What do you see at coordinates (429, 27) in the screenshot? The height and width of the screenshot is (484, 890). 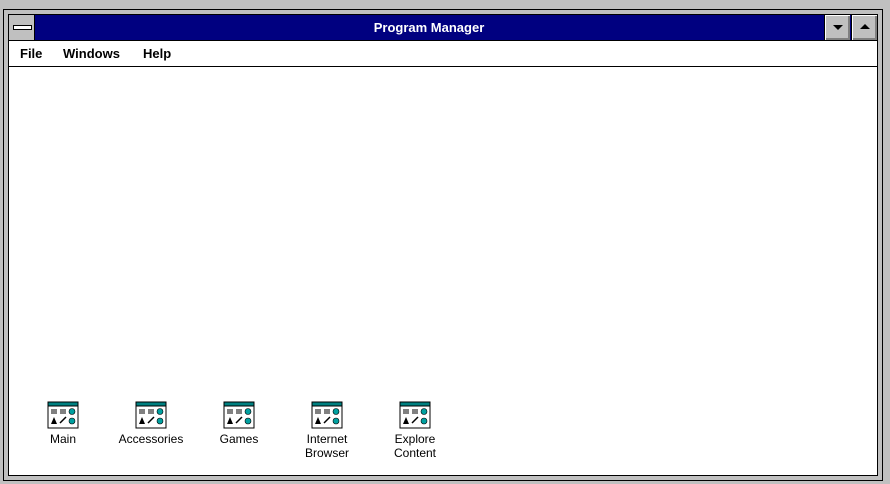 I see `window-title: Program Manager` at bounding box center [429, 27].